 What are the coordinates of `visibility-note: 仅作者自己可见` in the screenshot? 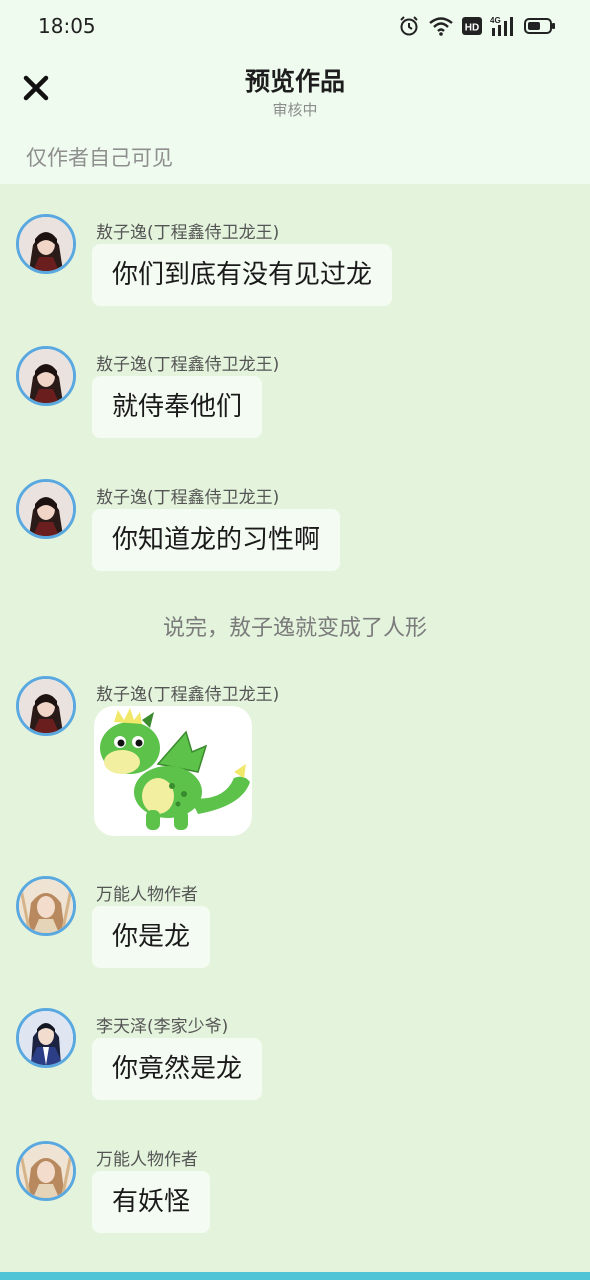 It's located at (99, 158).